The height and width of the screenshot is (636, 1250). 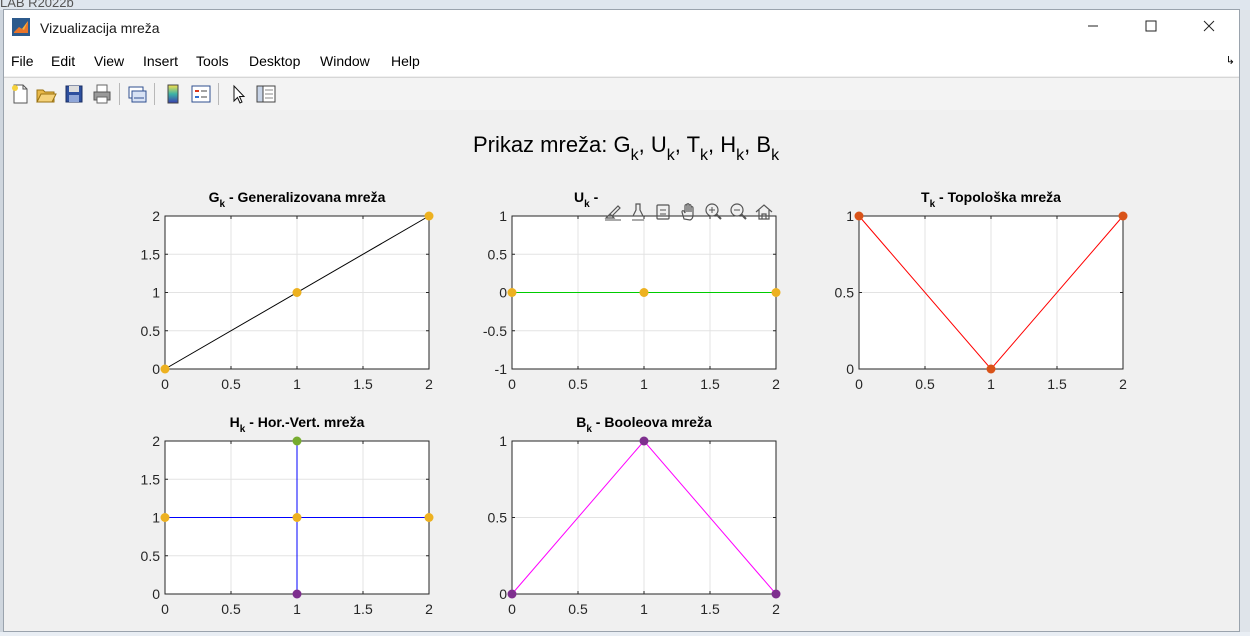 What do you see at coordinates (991, 199) in the screenshot?
I see `subplot-title: Tk - Topološka mreža` at bounding box center [991, 199].